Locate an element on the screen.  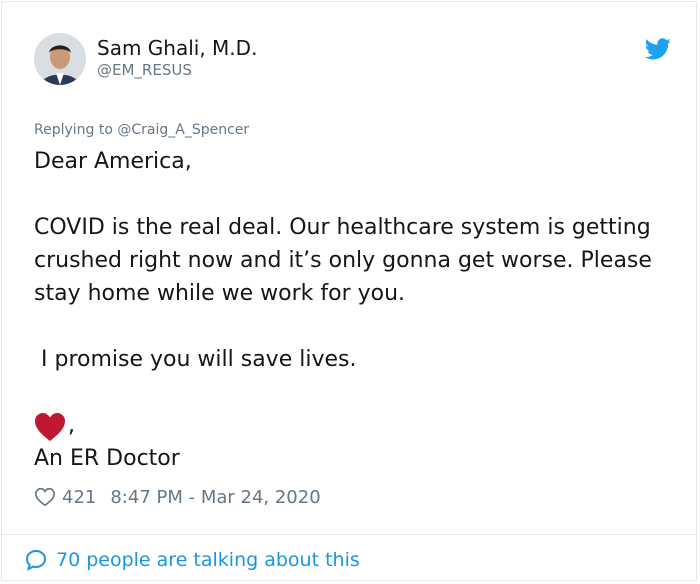
tweet-line-greeting: Dear America, is located at coordinates (113, 161).